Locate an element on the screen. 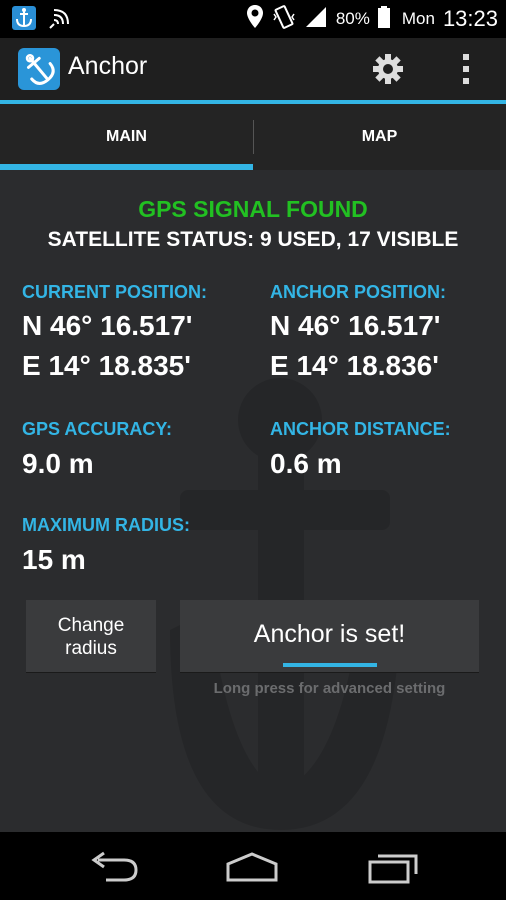 This screenshot has width=506, height=900. current-position-label: CURRENT POSITION: is located at coordinates (115, 292).